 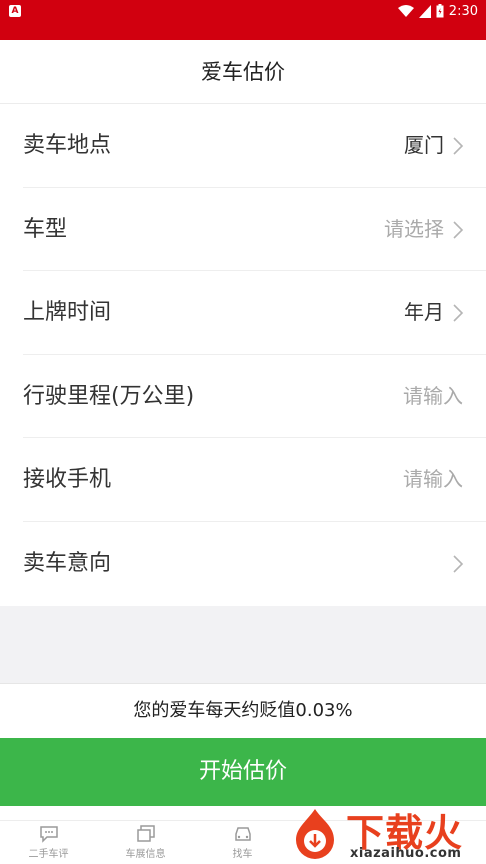 I want to click on sell-intention-row: 卖车意向, so click(x=254, y=564).